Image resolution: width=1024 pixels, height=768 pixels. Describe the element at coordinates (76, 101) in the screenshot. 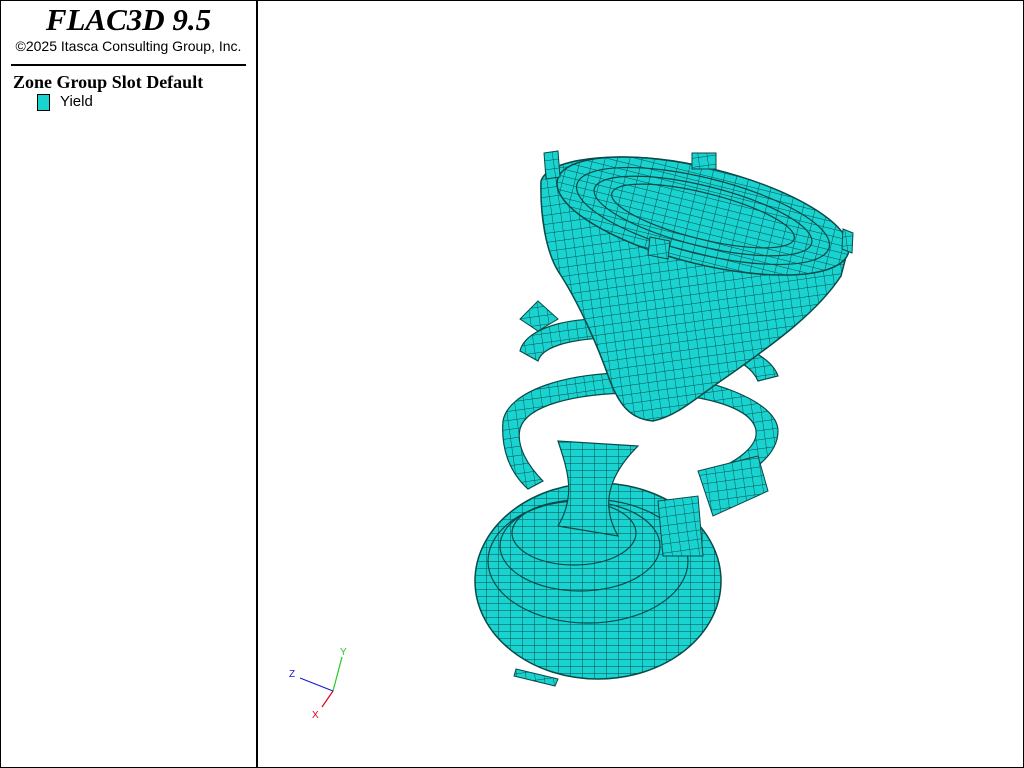

I see `legend-label: Yield` at that location.